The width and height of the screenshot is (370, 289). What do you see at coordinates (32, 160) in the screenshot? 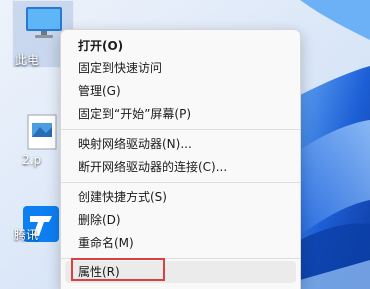
I see `desktop-icon-label: 2.p` at bounding box center [32, 160].